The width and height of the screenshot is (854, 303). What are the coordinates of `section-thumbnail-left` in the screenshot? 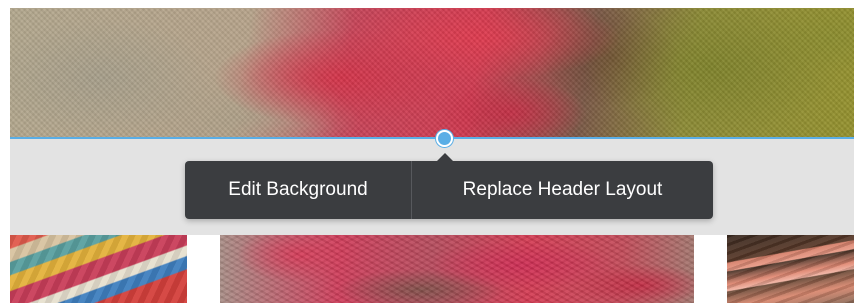 It's located at (98, 269).